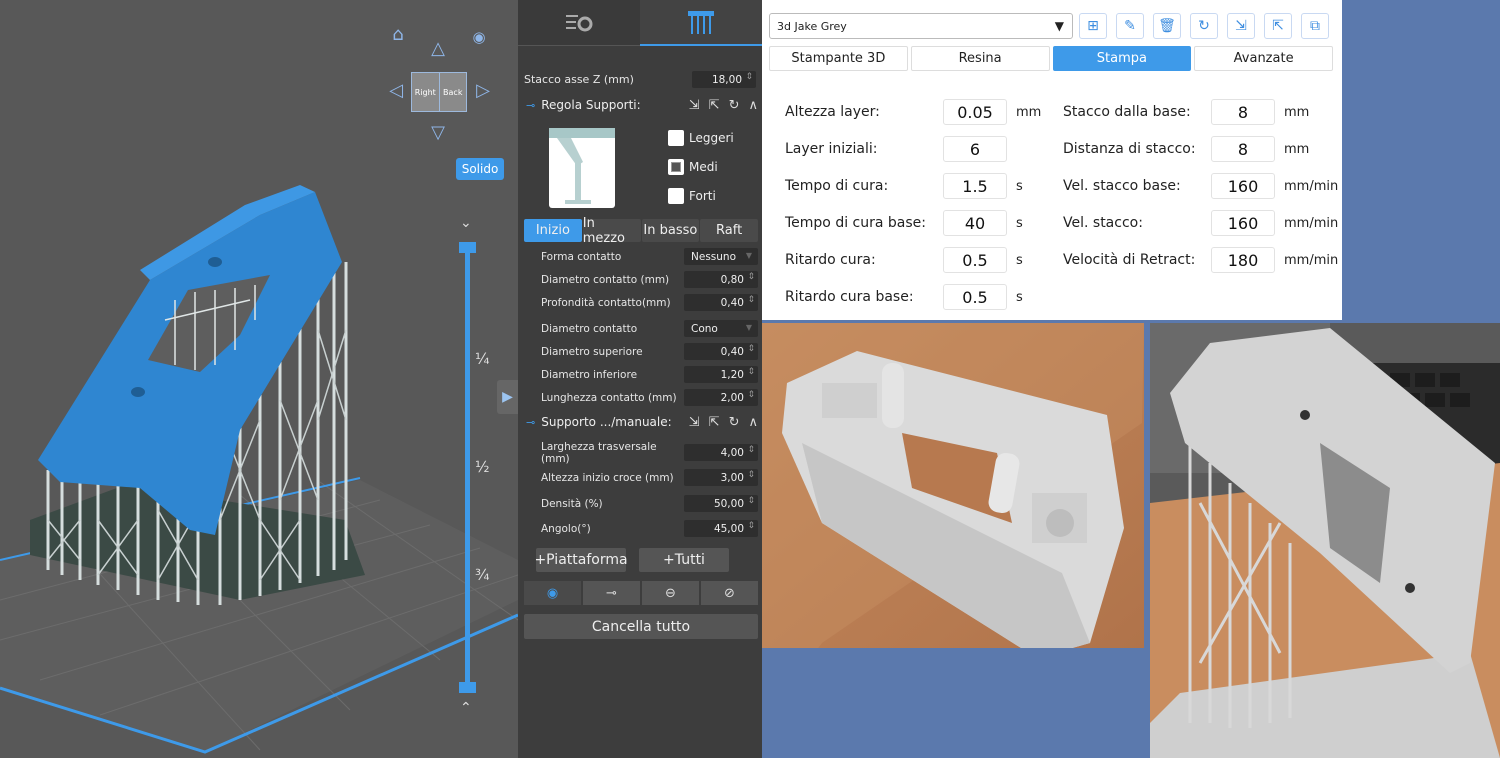 The height and width of the screenshot is (758, 1500). What do you see at coordinates (703, 167) in the screenshot?
I see `density-medium-label: Medi` at bounding box center [703, 167].